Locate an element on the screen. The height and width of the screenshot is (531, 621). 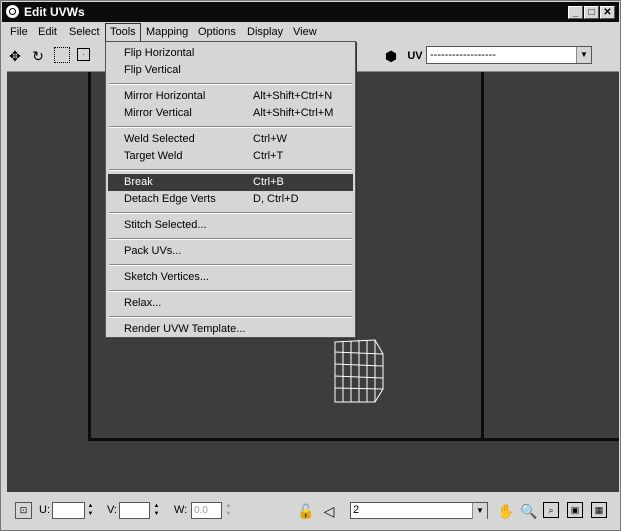
menu-display: Display is located at coordinates (265, 32).